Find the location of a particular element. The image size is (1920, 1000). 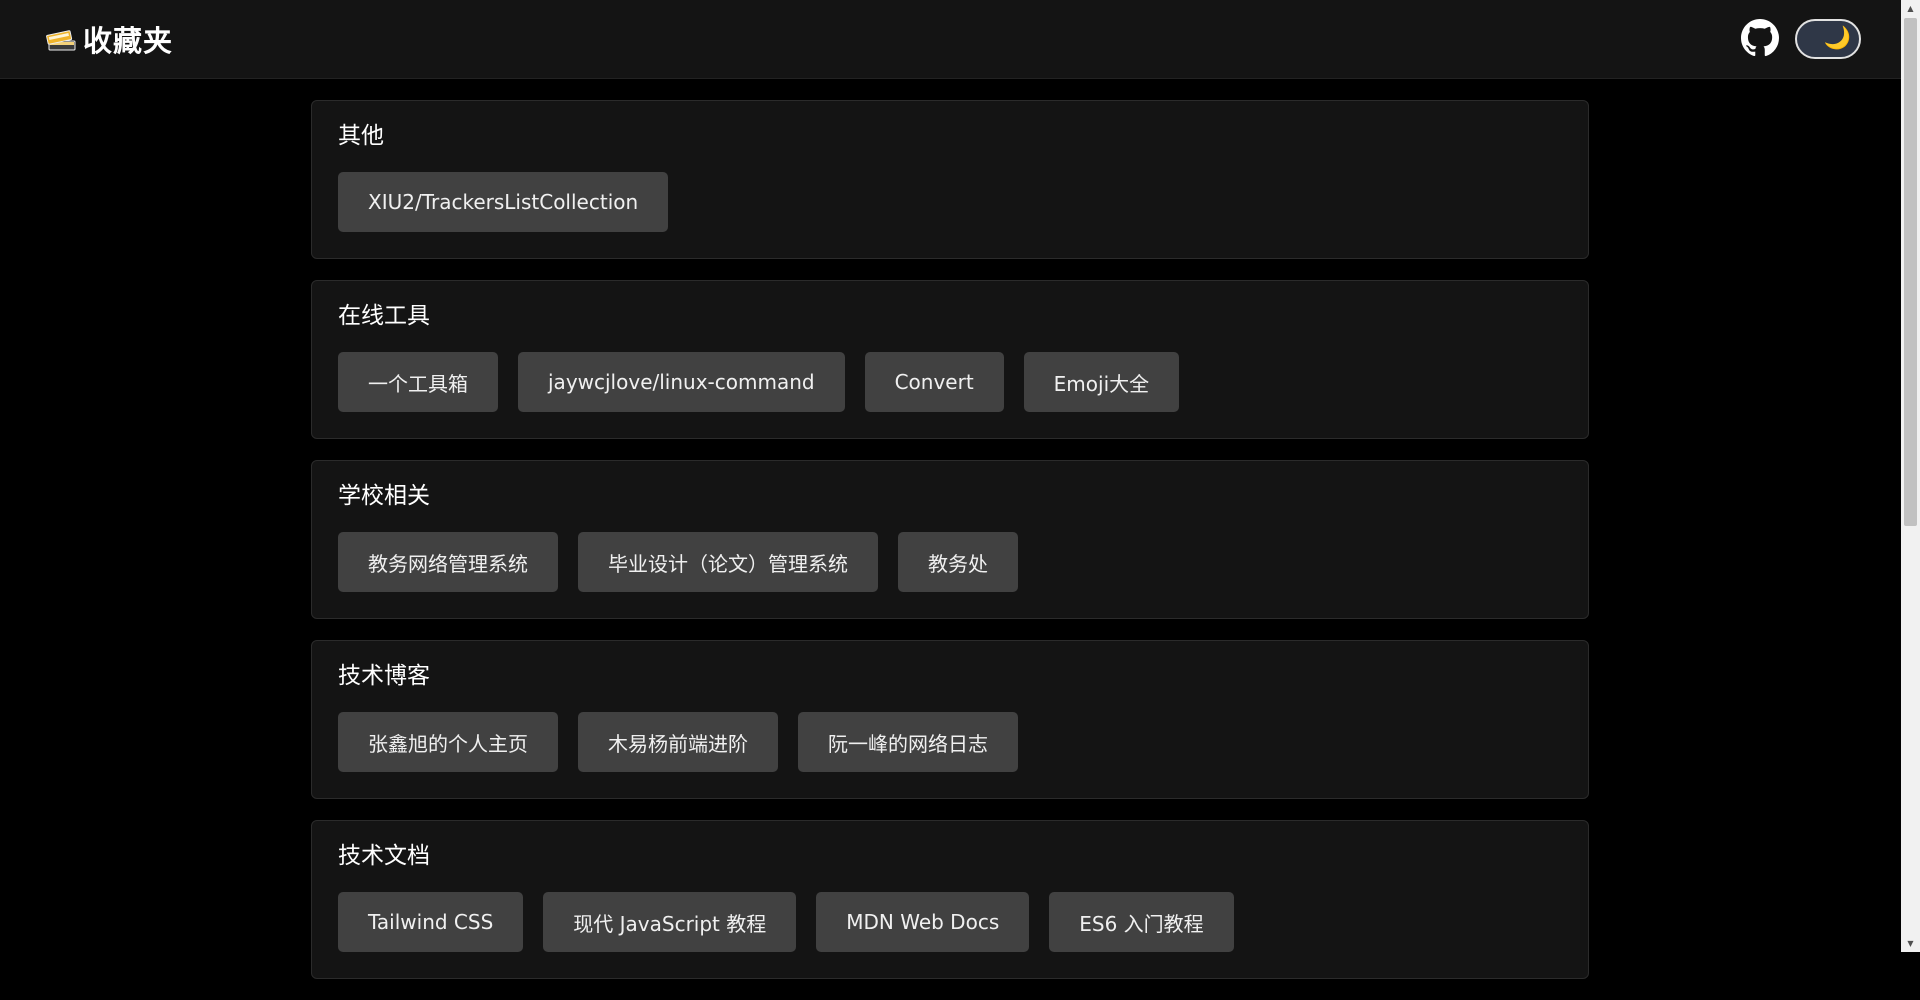

github-icon is located at coordinates (1760, 38).